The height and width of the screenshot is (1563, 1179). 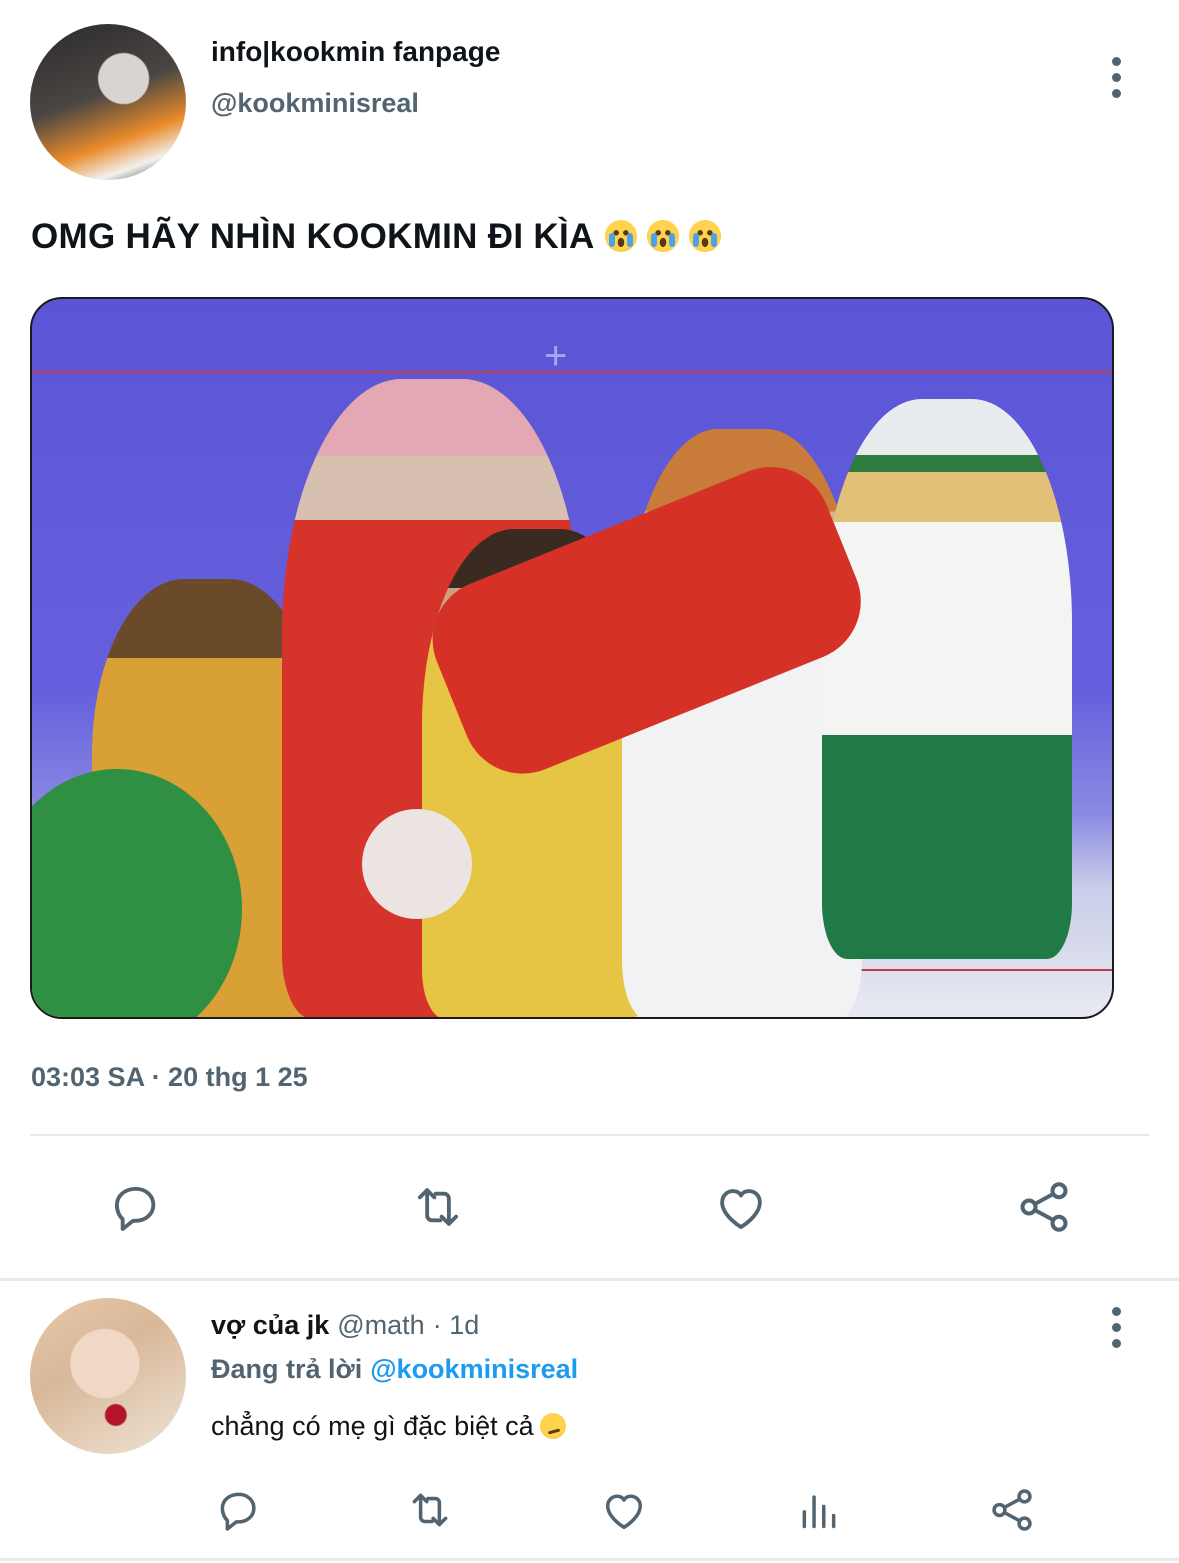 I want to click on reply-retweet-icon, so click(x=430, y=1510).